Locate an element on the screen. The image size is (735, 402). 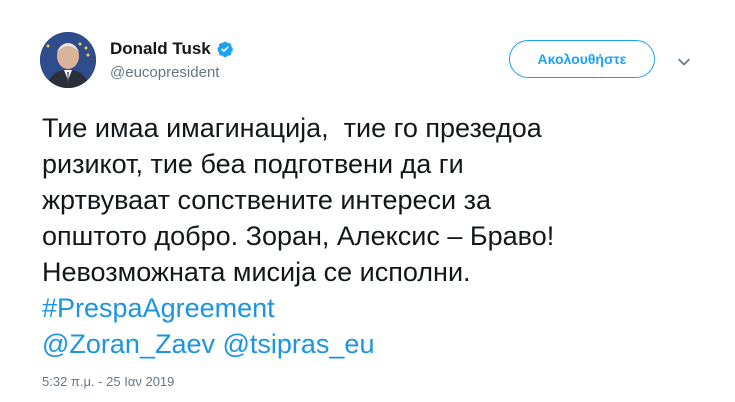
chevron-down-icon is located at coordinates (684, 62).